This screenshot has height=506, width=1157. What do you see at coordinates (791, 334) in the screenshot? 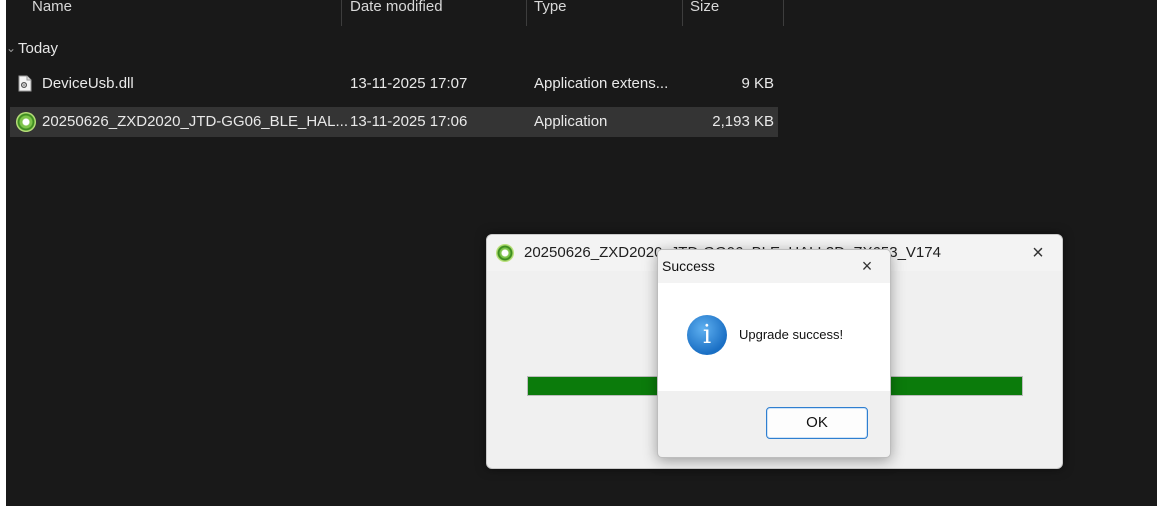
I see `dialog-message: Upgrade success!` at bounding box center [791, 334].